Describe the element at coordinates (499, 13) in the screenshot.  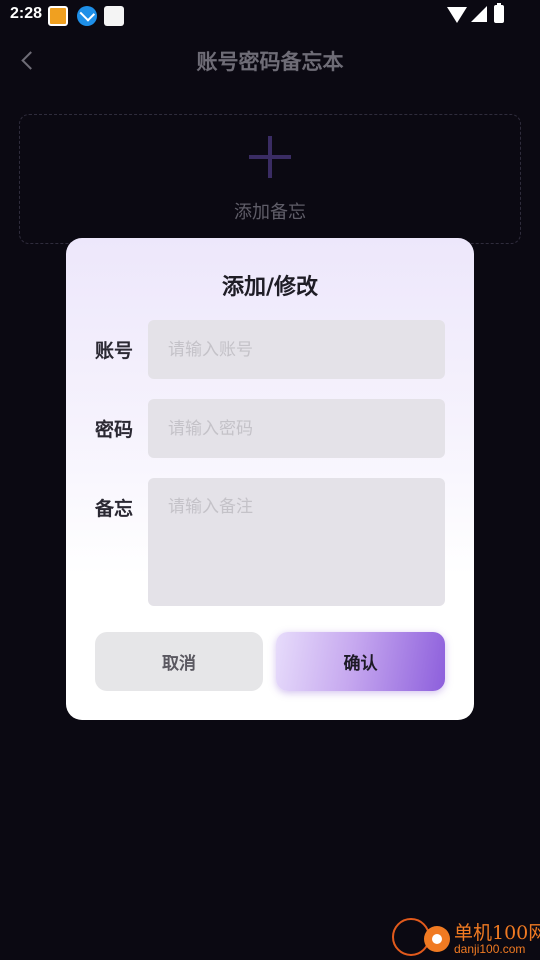
I see `battery-charging-icon` at that location.